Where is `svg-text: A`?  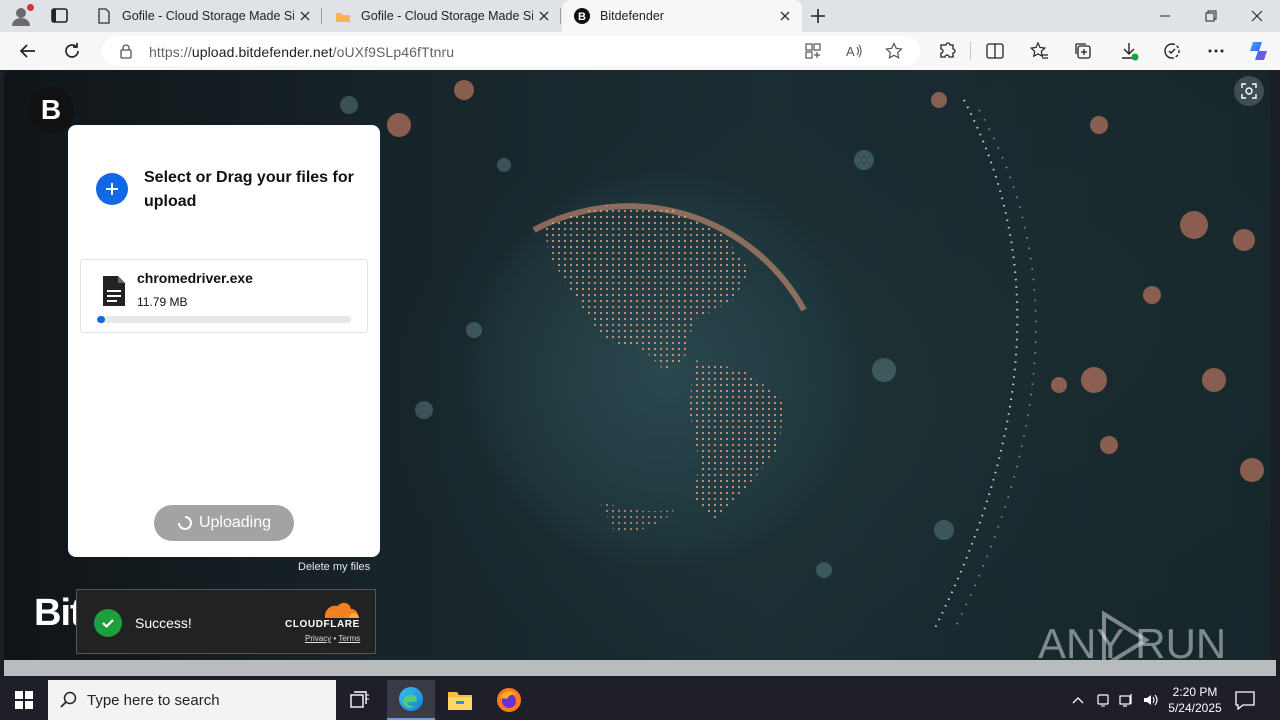 svg-text: A is located at coordinates (850, 51).